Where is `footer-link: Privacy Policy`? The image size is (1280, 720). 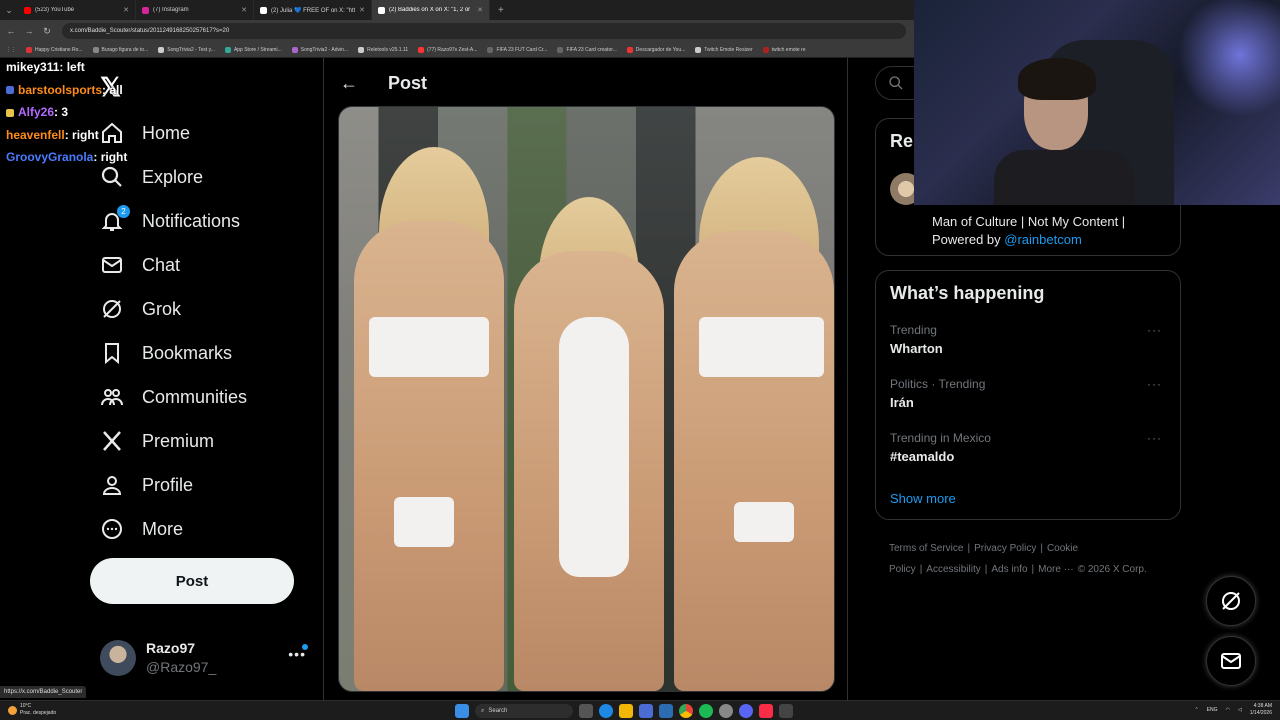
footer-link: Privacy Policy is located at coordinates (1005, 548).